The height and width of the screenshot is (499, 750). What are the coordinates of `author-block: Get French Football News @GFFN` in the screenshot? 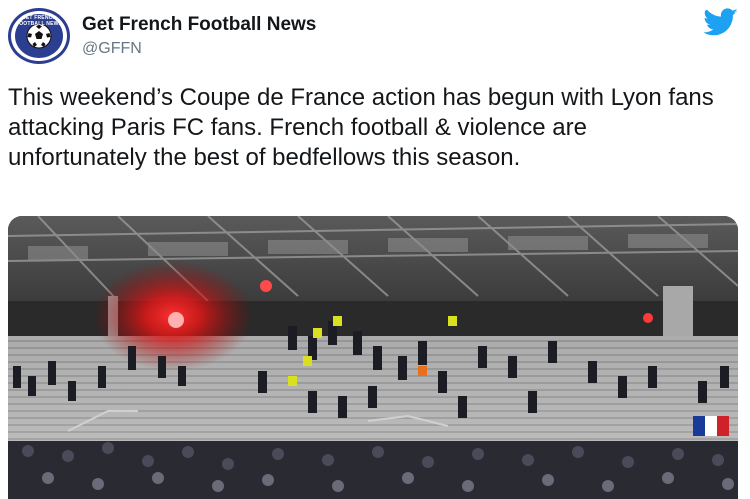 It's located at (199, 37).